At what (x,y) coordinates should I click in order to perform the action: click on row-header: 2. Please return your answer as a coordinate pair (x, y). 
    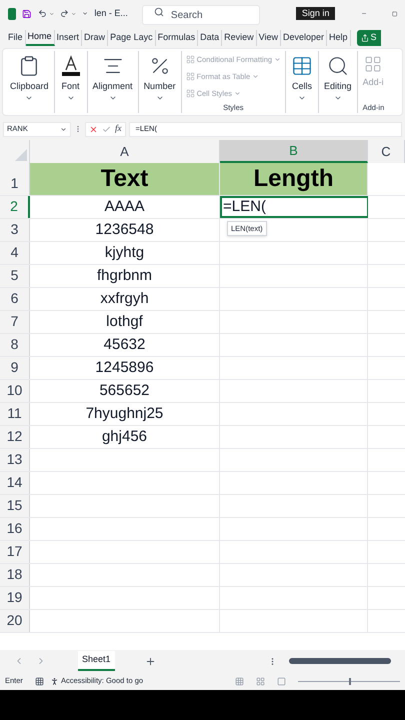
    Looking at the image, I should click on (15, 207).